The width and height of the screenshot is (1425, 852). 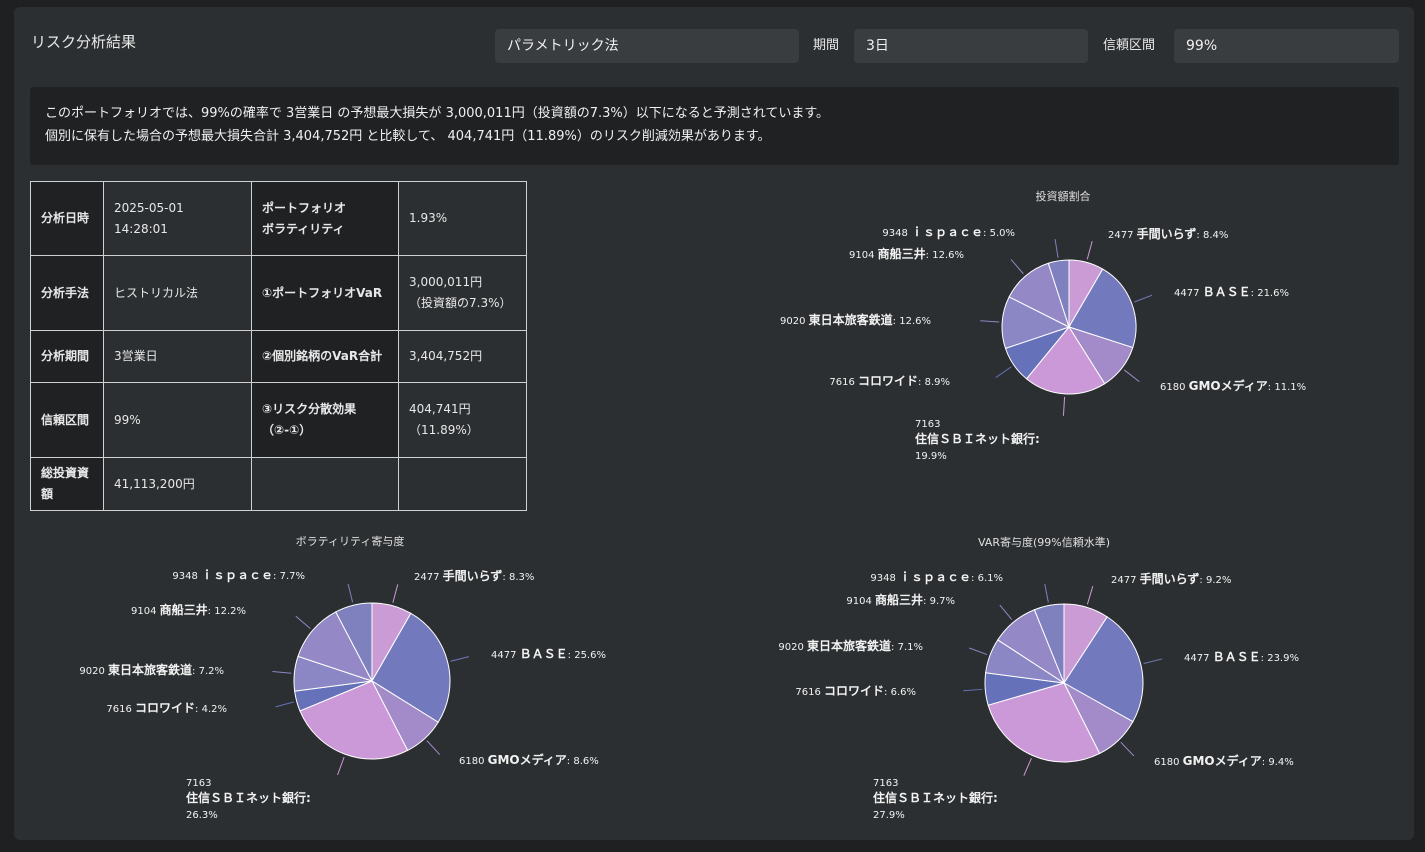 I want to click on slice-label: 7616 コロワイド: 6.6%, so click(x=855, y=691).